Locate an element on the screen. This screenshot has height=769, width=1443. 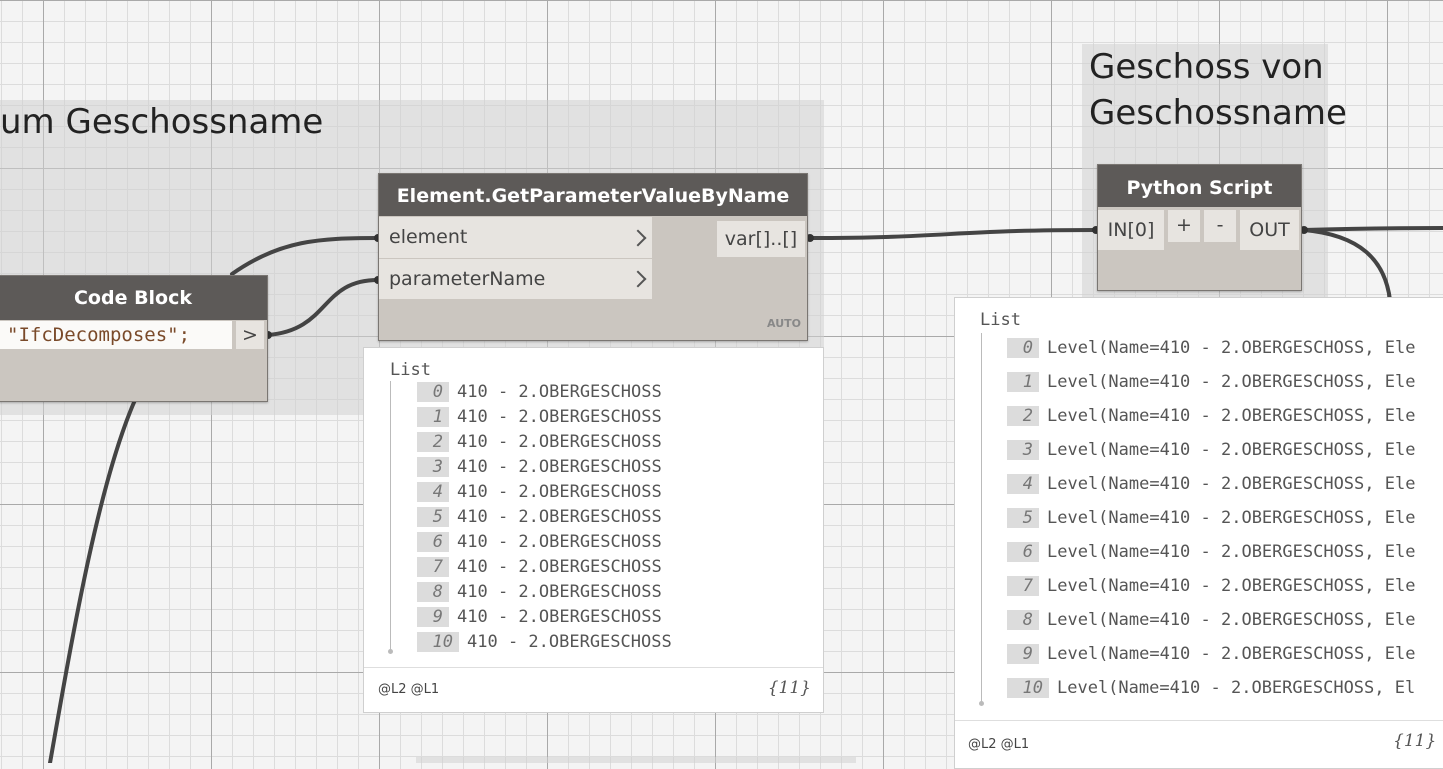
python-script-node: Python Script IN[0] + - OUT is located at coordinates (1199, 227).